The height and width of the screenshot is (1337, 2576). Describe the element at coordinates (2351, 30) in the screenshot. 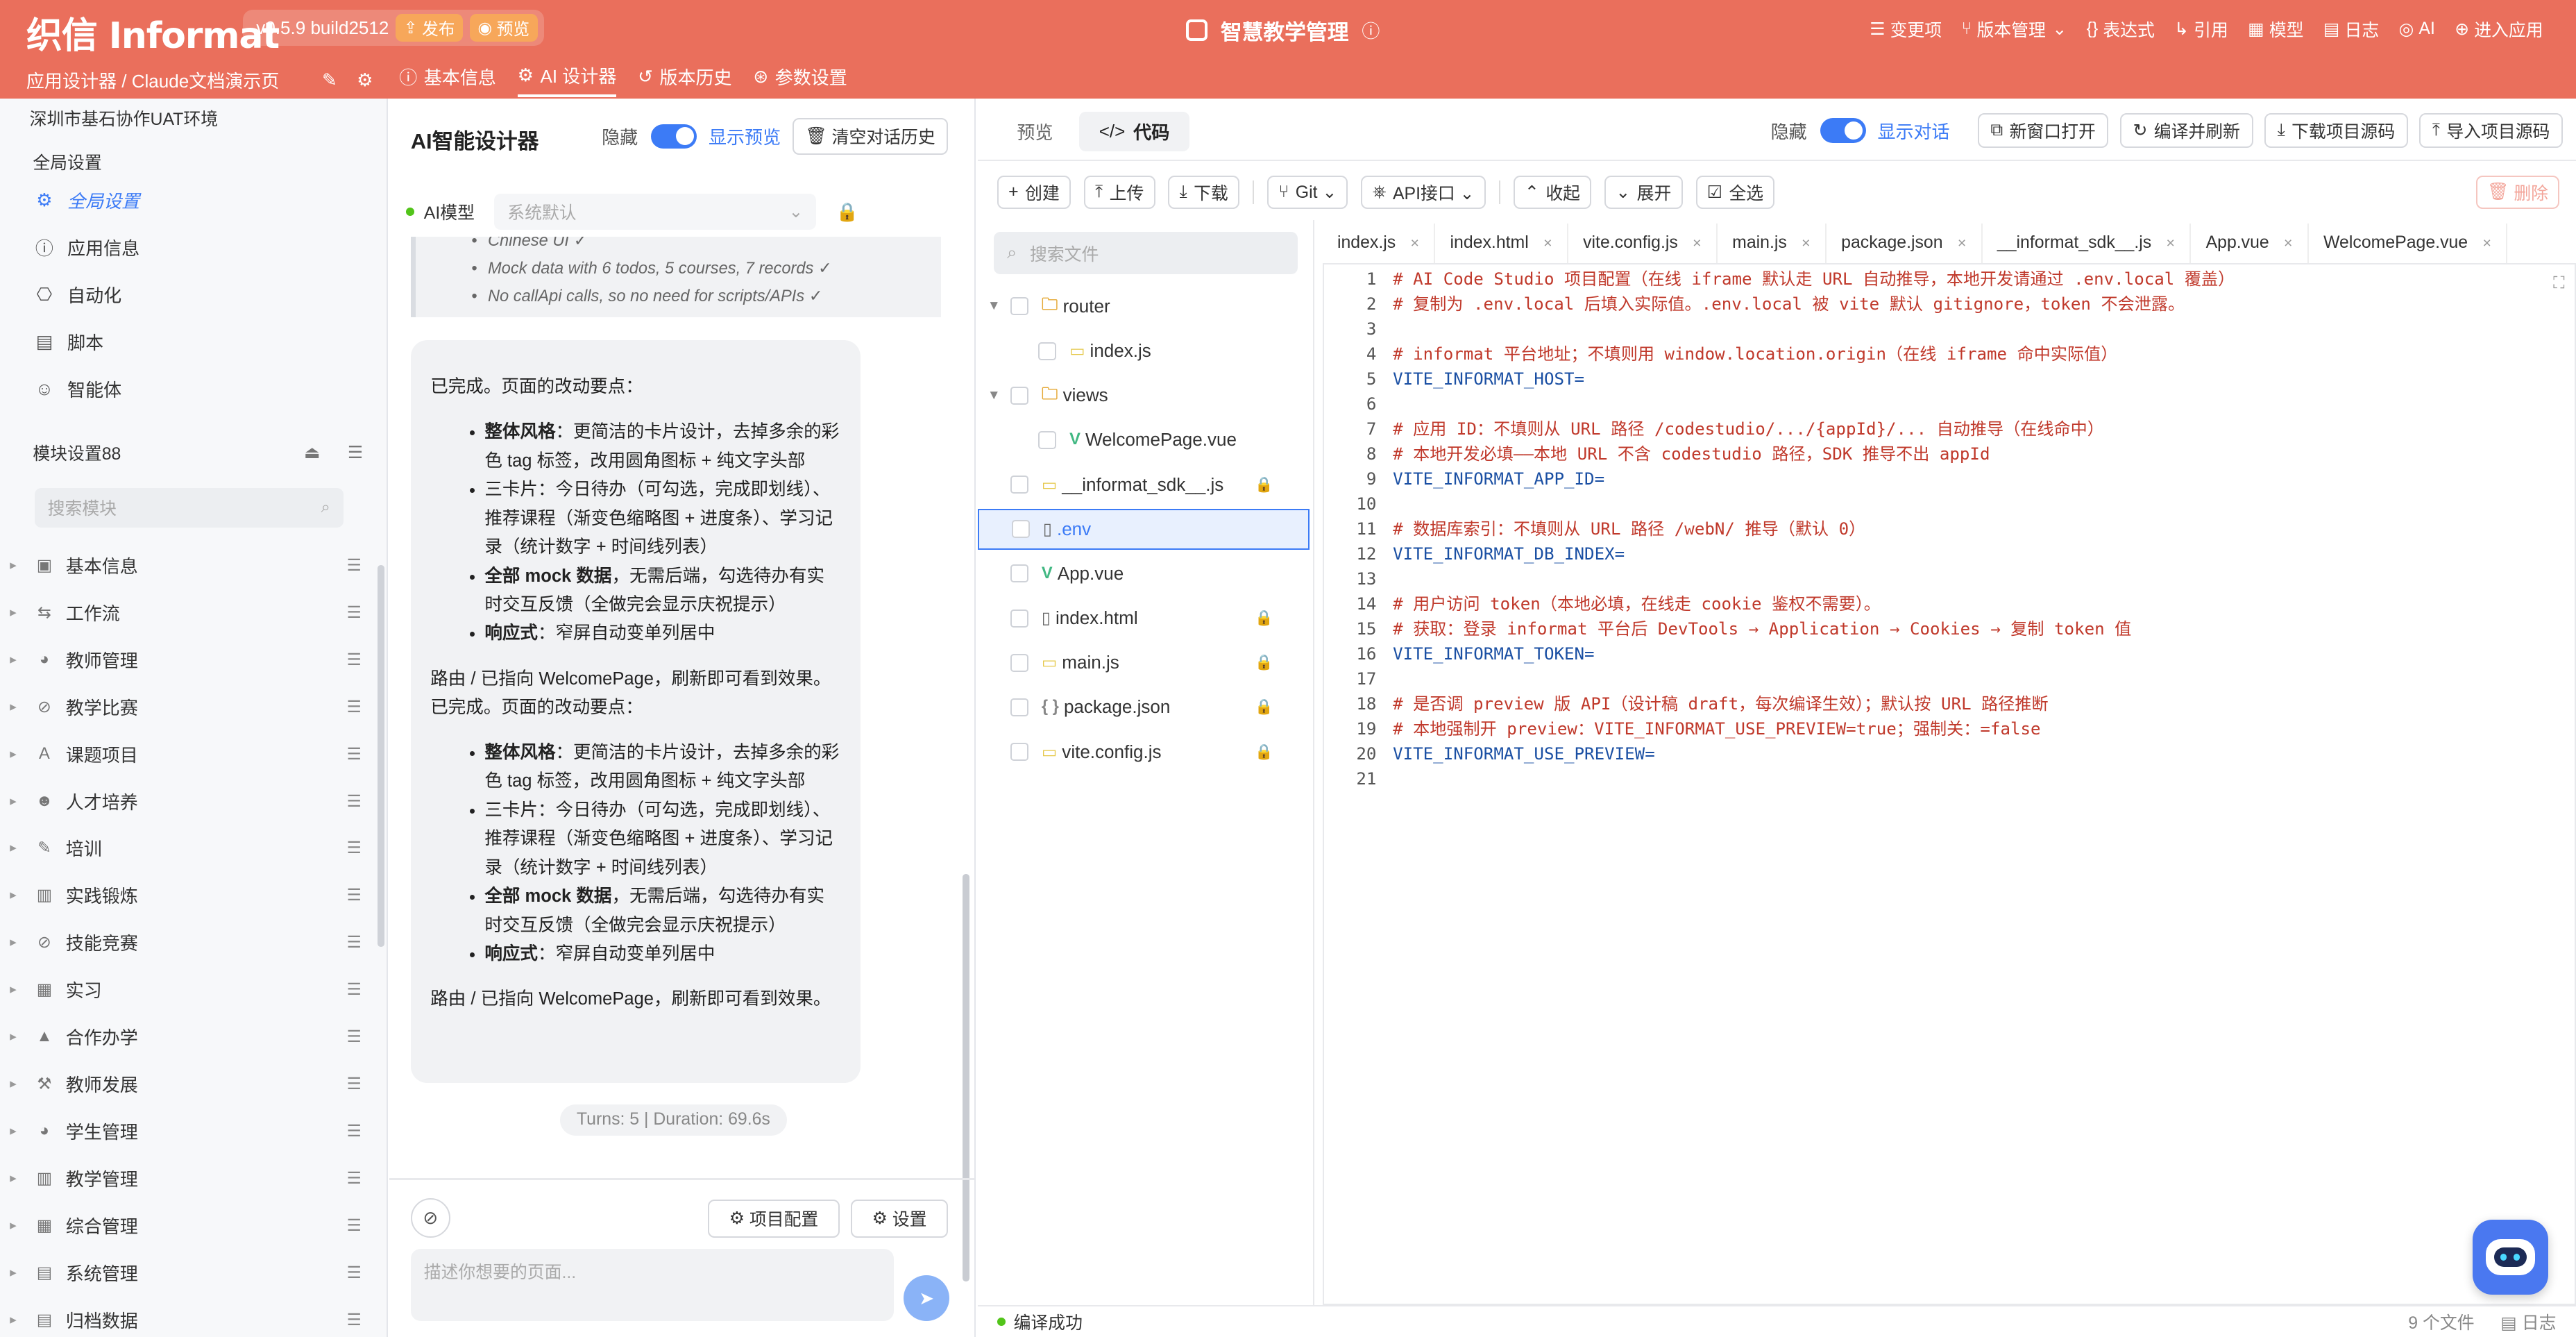

I see `top-menu-item: ▤ 日志` at that location.